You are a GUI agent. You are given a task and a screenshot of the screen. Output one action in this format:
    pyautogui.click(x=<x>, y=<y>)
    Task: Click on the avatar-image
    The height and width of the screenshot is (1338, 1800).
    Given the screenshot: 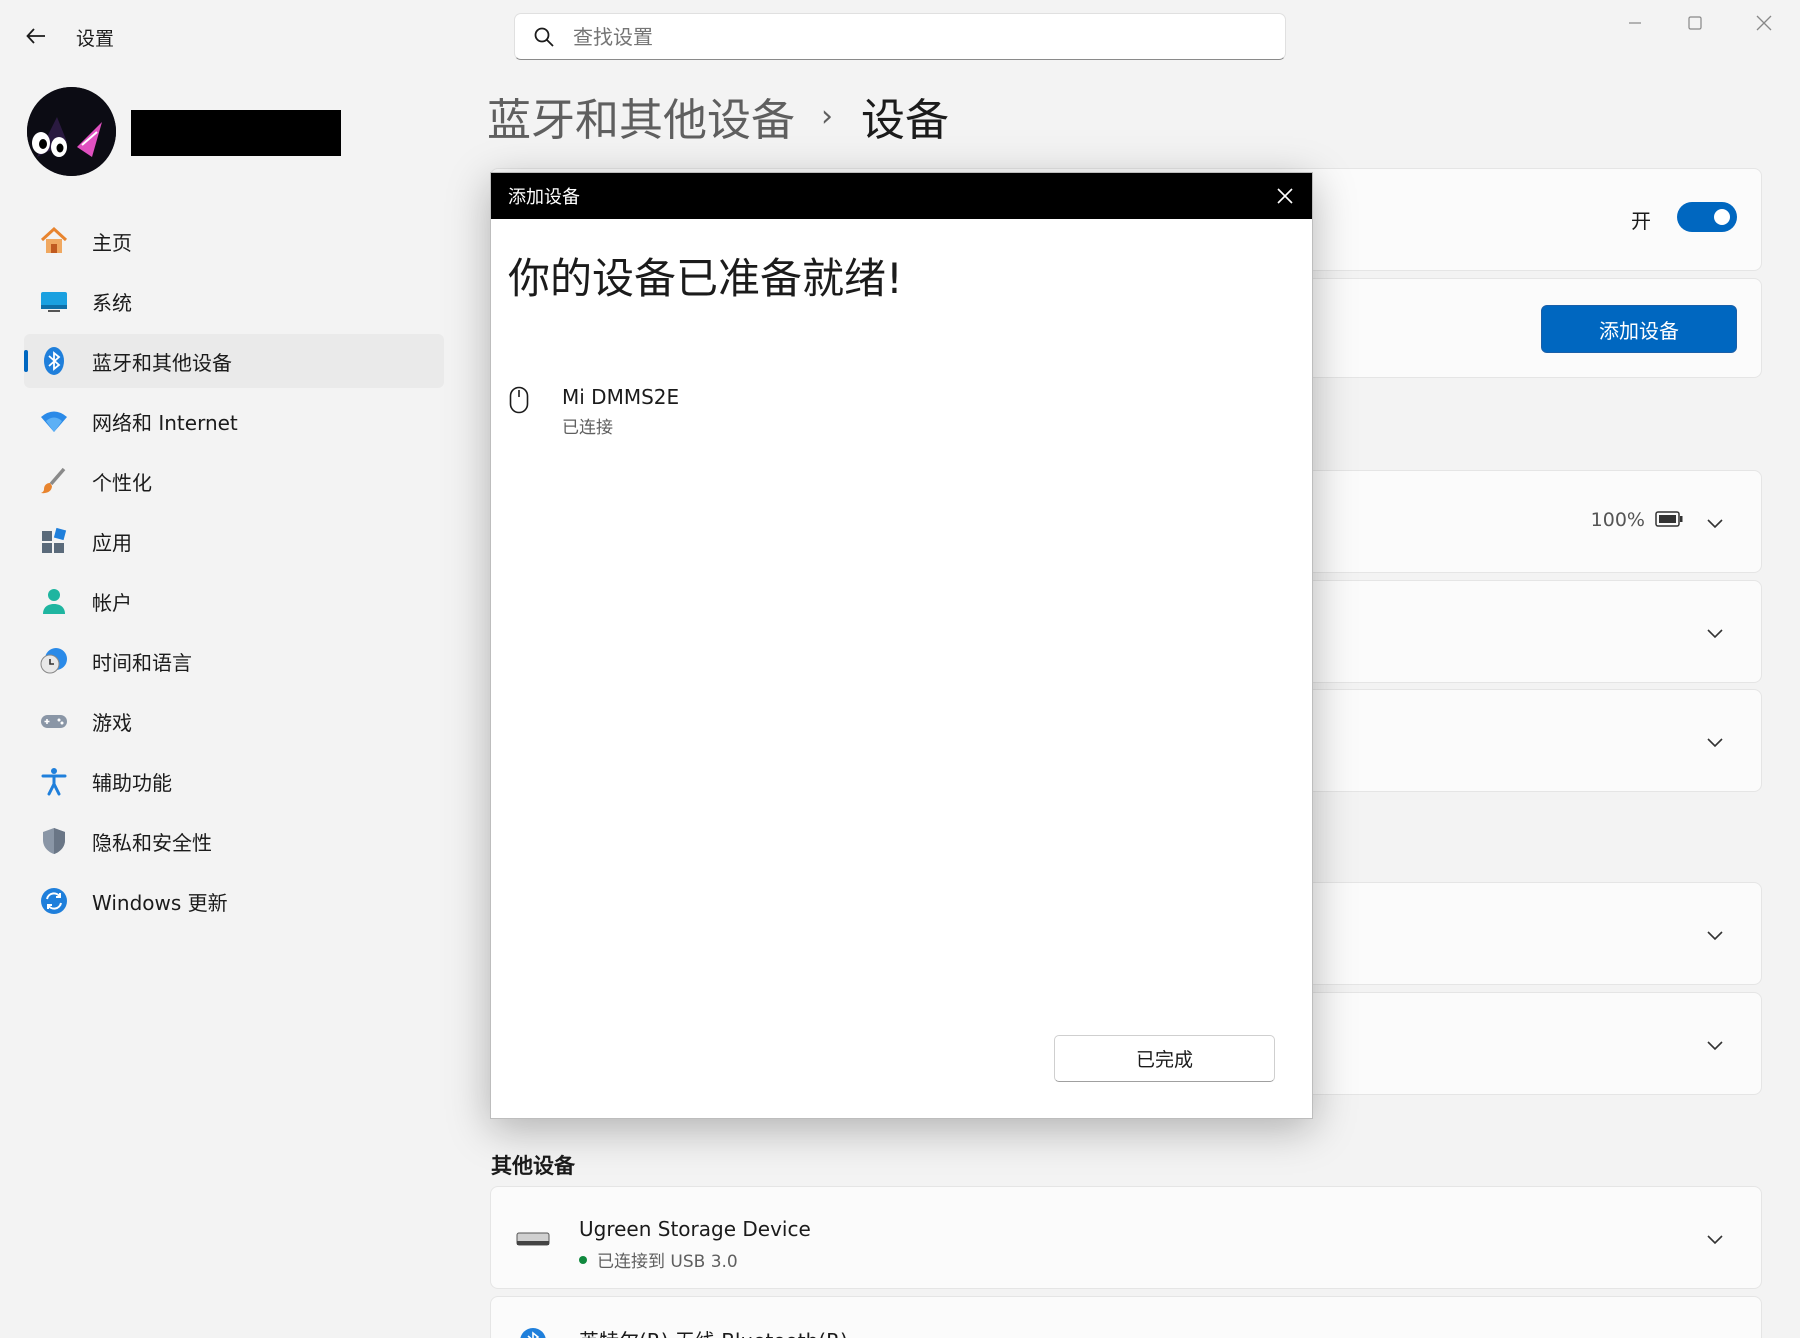 What is the action you would take?
    pyautogui.click(x=71, y=131)
    